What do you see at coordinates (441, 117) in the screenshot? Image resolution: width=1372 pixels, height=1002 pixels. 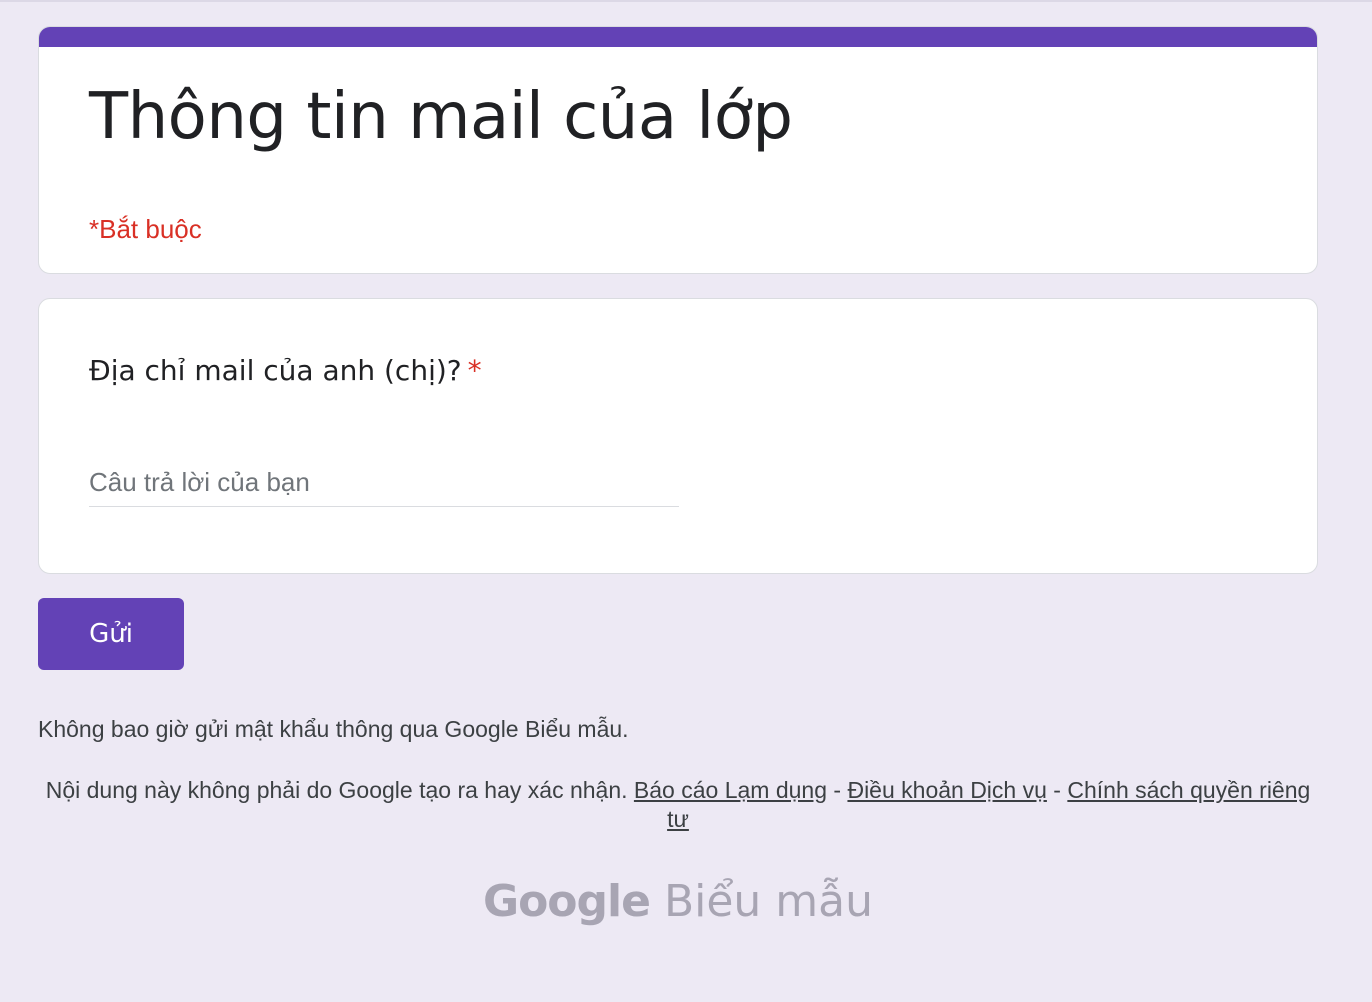 I see `form-title: Thông tin mail của lớp` at bounding box center [441, 117].